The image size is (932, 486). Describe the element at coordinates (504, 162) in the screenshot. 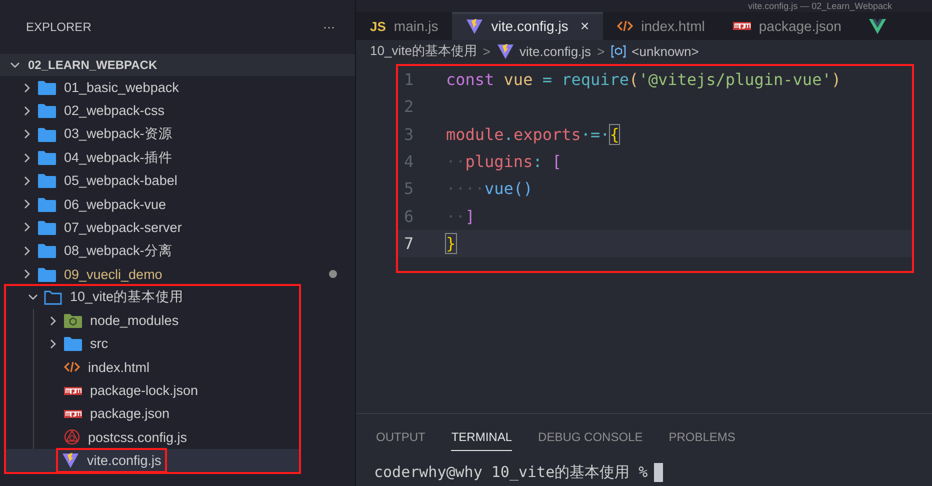

I see `code-line: ··plugins: [` at that location.